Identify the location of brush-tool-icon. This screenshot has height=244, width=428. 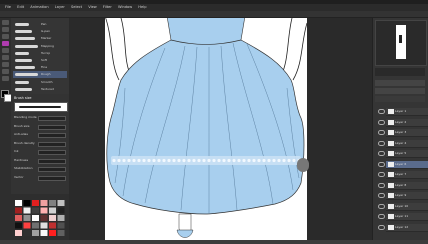
(5, 50).